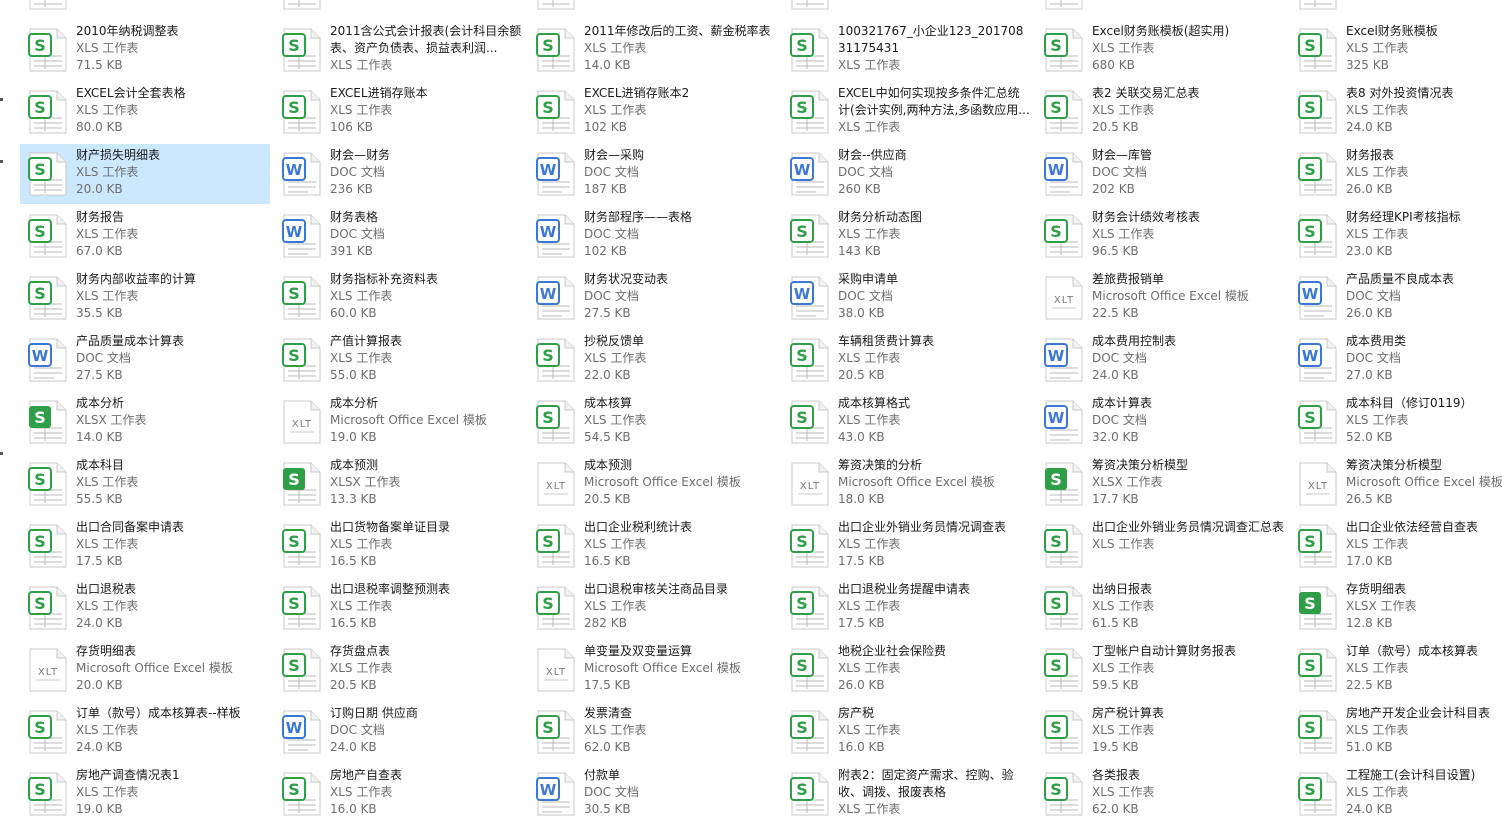  What do you see at coordinates (145, 732) in the screenshot?
I see `file-item: S 订单（款号）成本核算表--样板 XLS 工作表 24.0 KB` at bounding box center [145, 732].